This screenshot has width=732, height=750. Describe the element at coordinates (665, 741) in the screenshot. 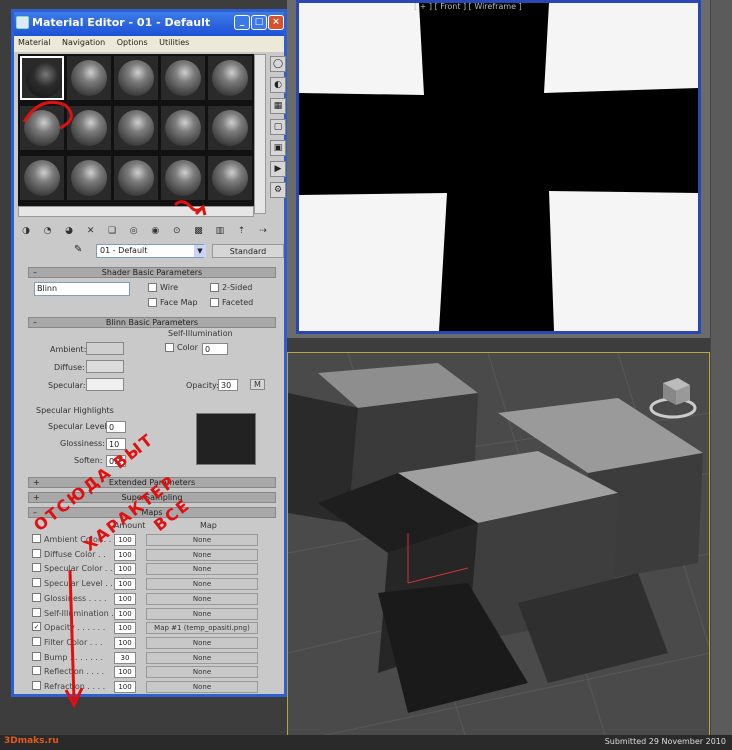

I see `submitted-date: Submitted 29 November 2010` at that location.